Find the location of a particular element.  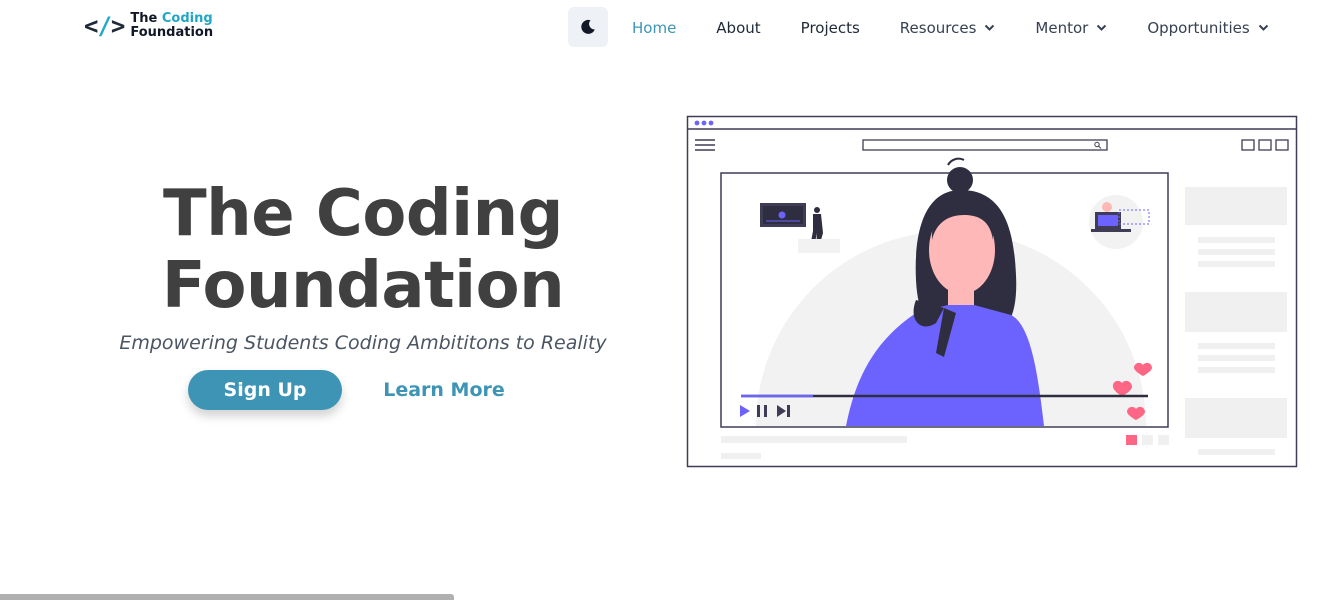

nav-projects-label: Projects is located at coordinates (830, 27).